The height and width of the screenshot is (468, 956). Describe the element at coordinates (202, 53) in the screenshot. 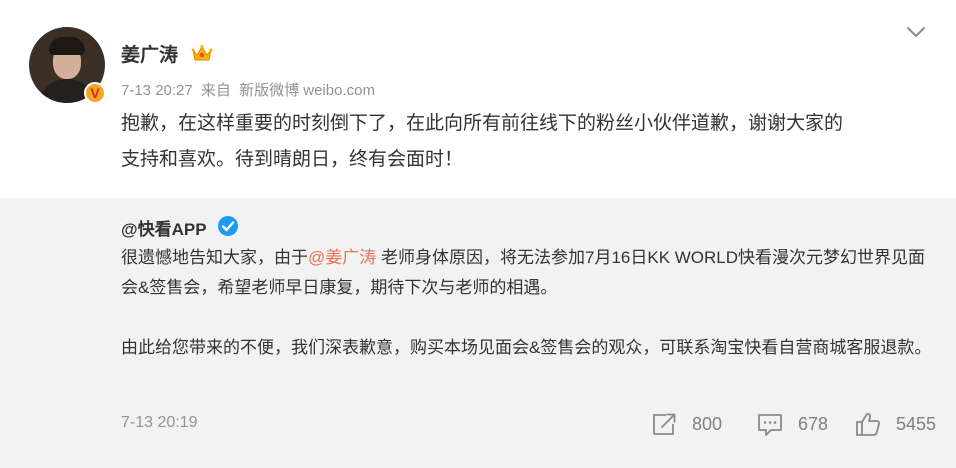

I see `crown-icon` at that location.